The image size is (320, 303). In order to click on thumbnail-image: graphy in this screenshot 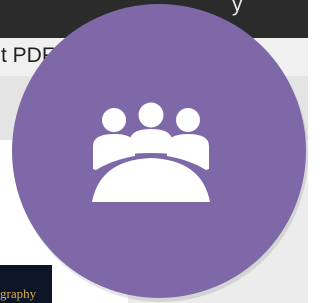, I will do `click(26, 284)`.